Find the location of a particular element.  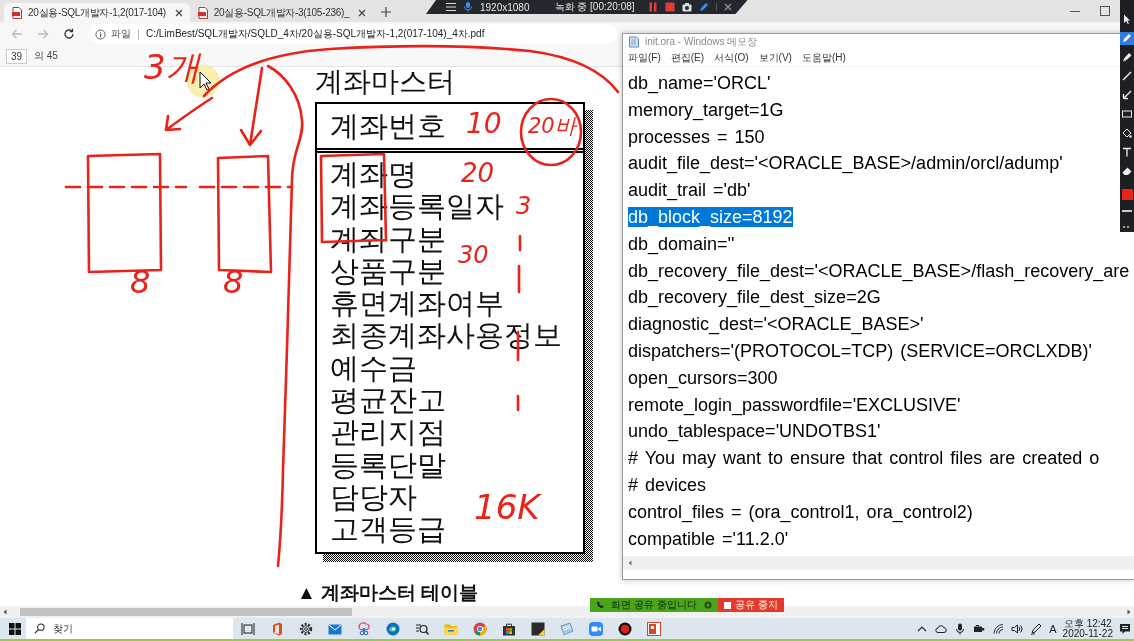

text-line: open_cursors=300 is located at coordinates (703, 377).